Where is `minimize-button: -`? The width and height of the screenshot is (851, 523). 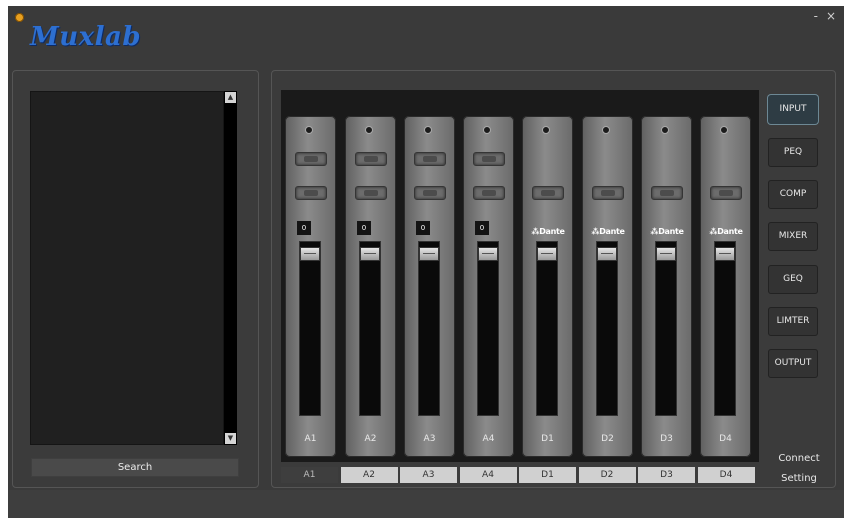 minimize-button: - is located at coordinates (816, 16).